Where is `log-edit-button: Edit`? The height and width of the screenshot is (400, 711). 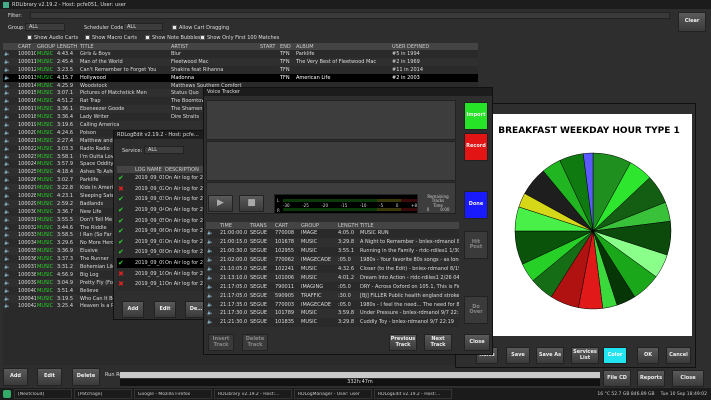 log-edit-button: Edit is located at coordinates (165, 309).